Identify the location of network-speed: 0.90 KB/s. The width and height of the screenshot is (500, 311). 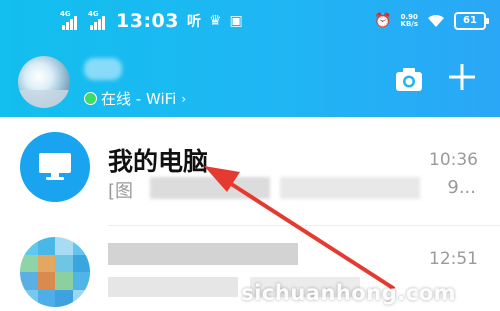
(409, 20).